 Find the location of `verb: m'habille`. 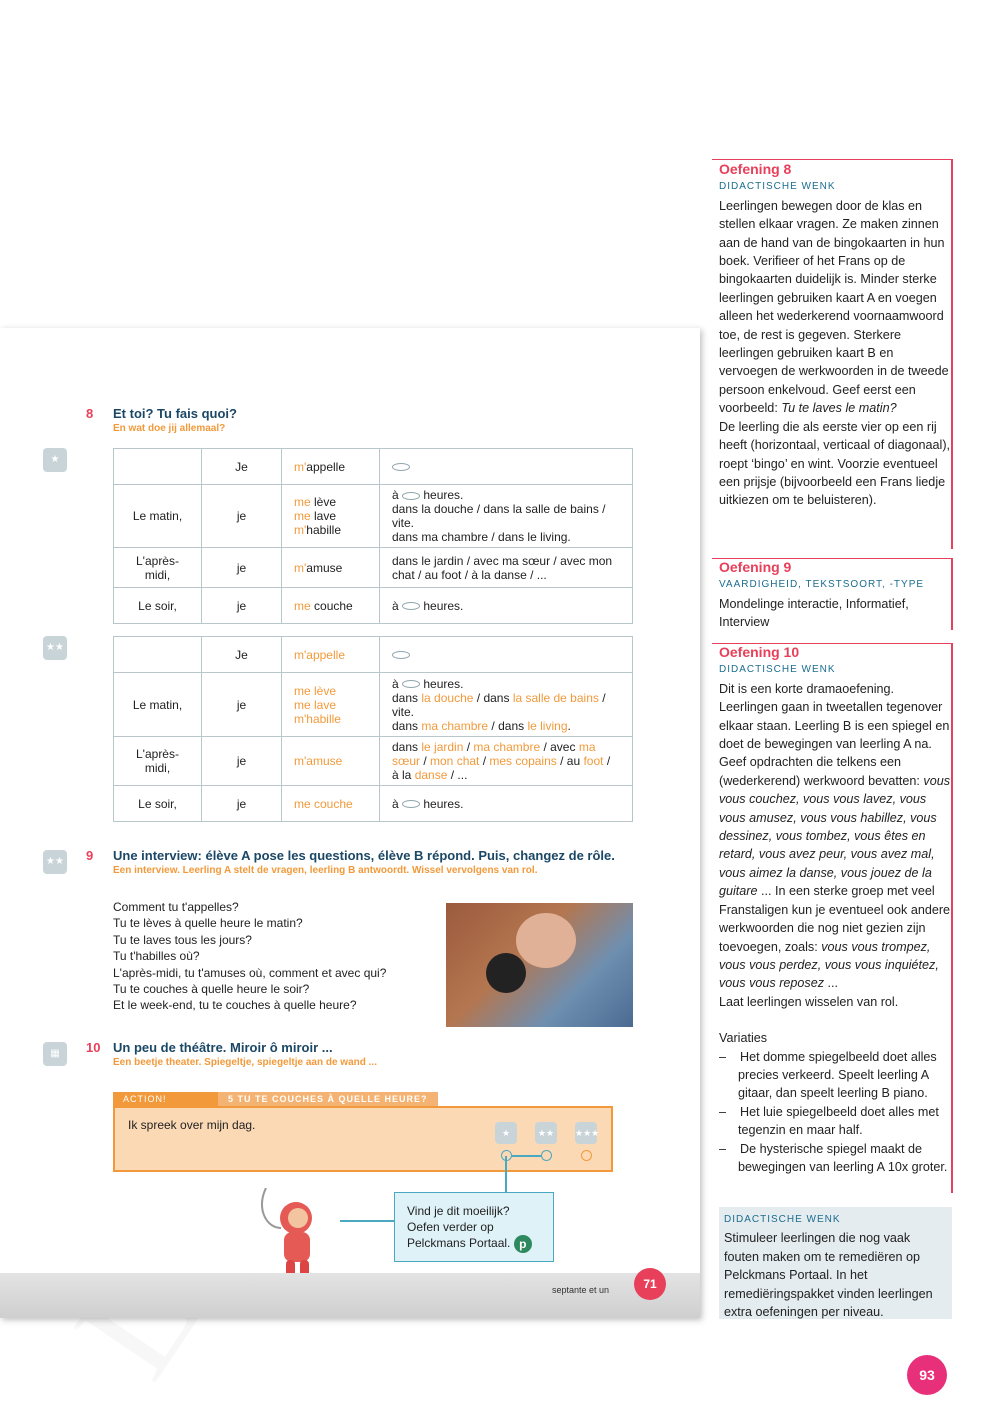

verb: m'habille is located at coordinates (317, 718).